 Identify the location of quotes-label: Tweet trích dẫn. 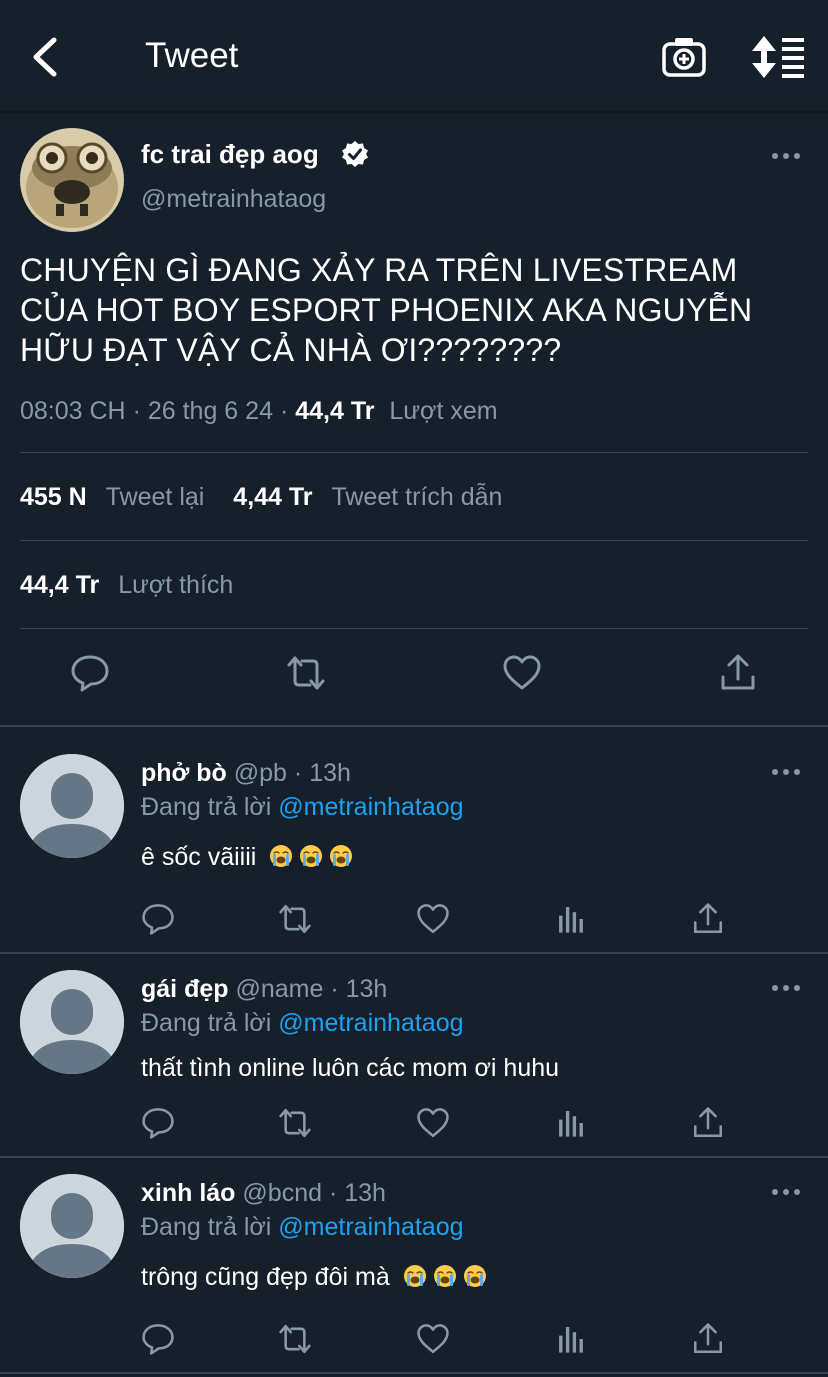
(416, 497).